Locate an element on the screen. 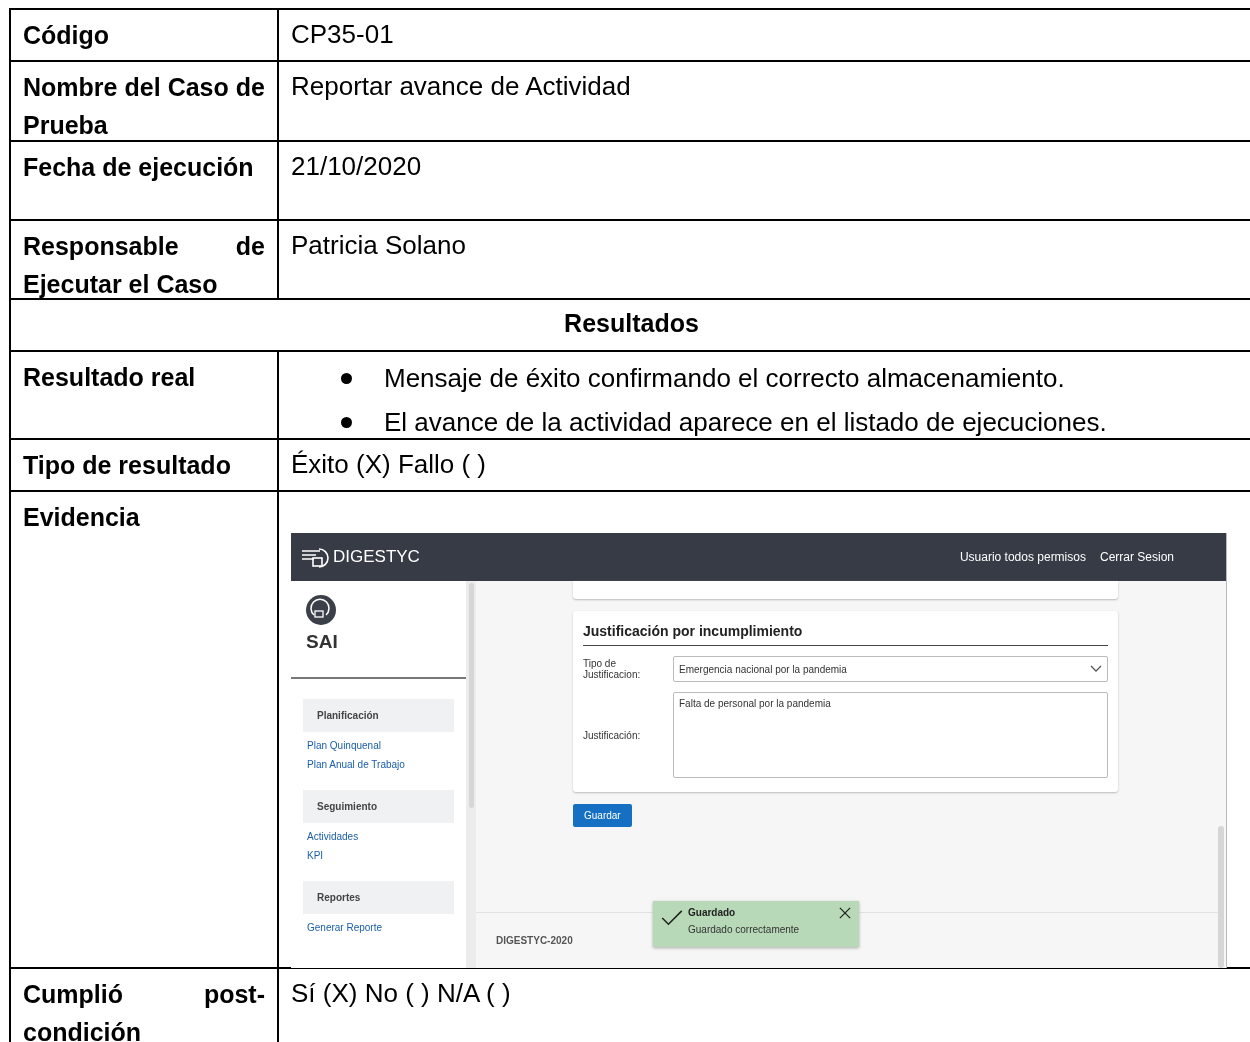  field-value: Reportar avance de Actividad is located at coordinates (461, 86).